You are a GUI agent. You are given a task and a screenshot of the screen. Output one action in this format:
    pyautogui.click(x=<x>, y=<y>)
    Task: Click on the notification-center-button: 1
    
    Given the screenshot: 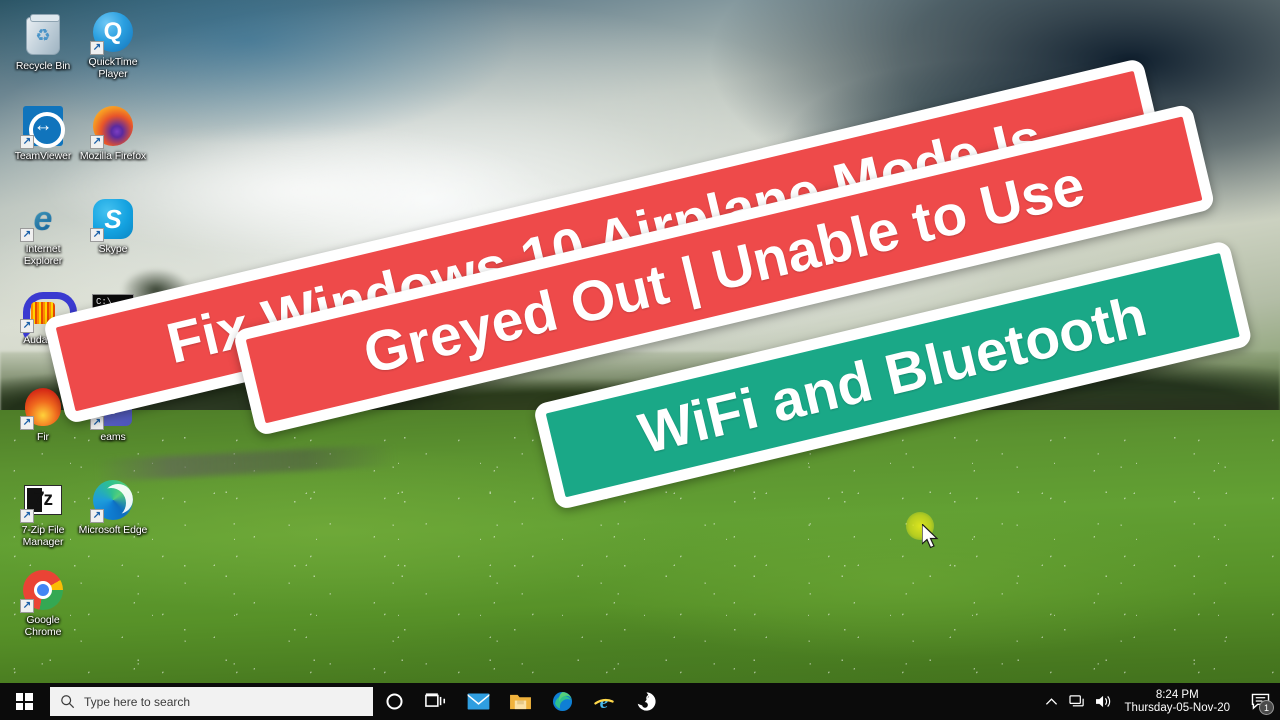 What is the action you would take?
    pyautogui.click(x=1260, y=701)
    